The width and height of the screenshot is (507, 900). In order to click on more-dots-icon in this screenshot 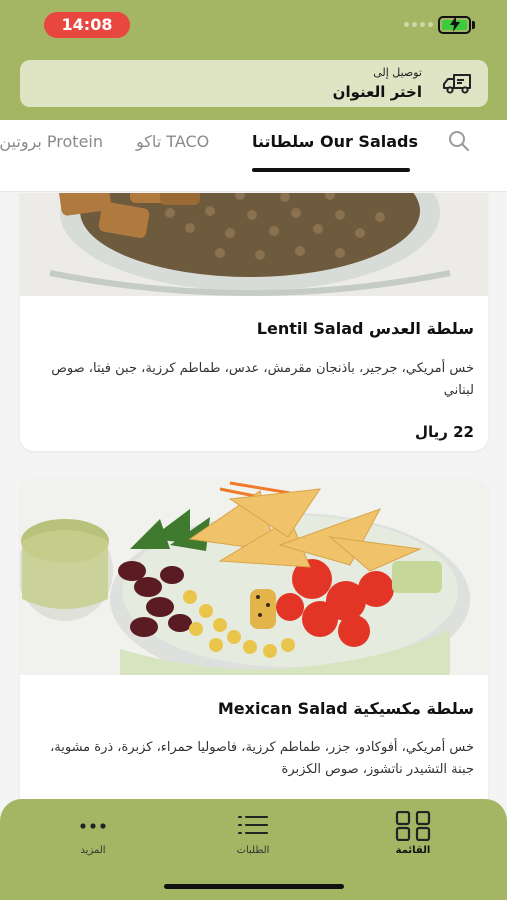, I will do `click(93, 826)`.